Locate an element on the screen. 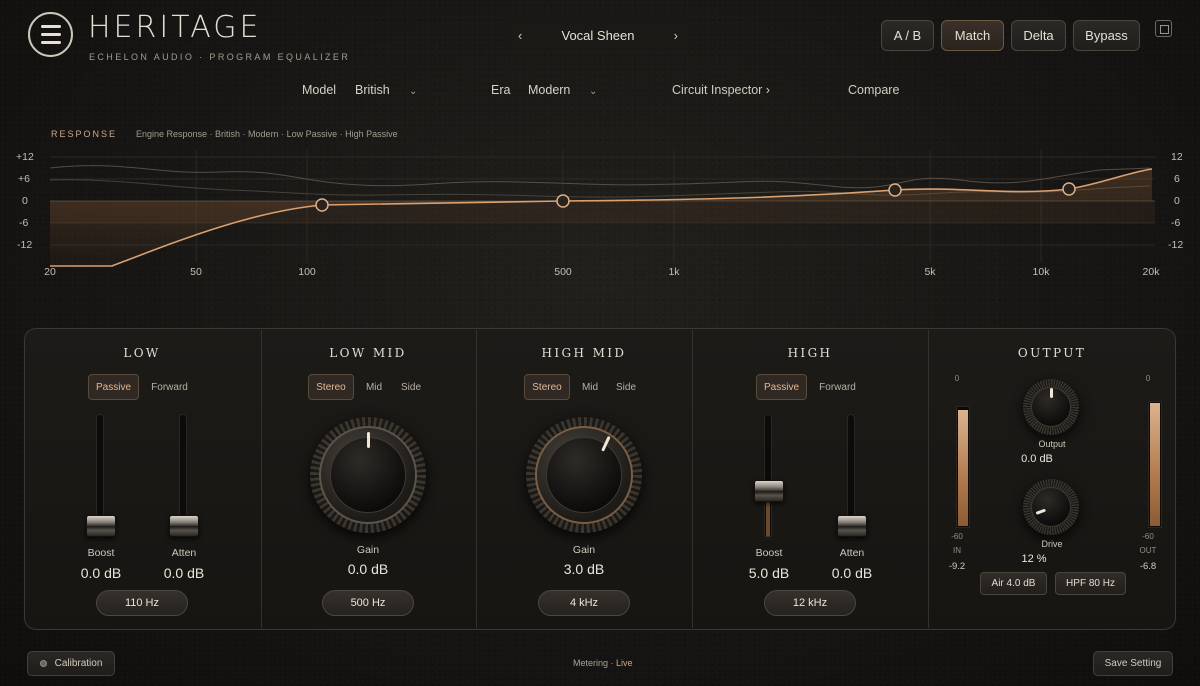  resize-icon is located at coordinates (1163, 28).